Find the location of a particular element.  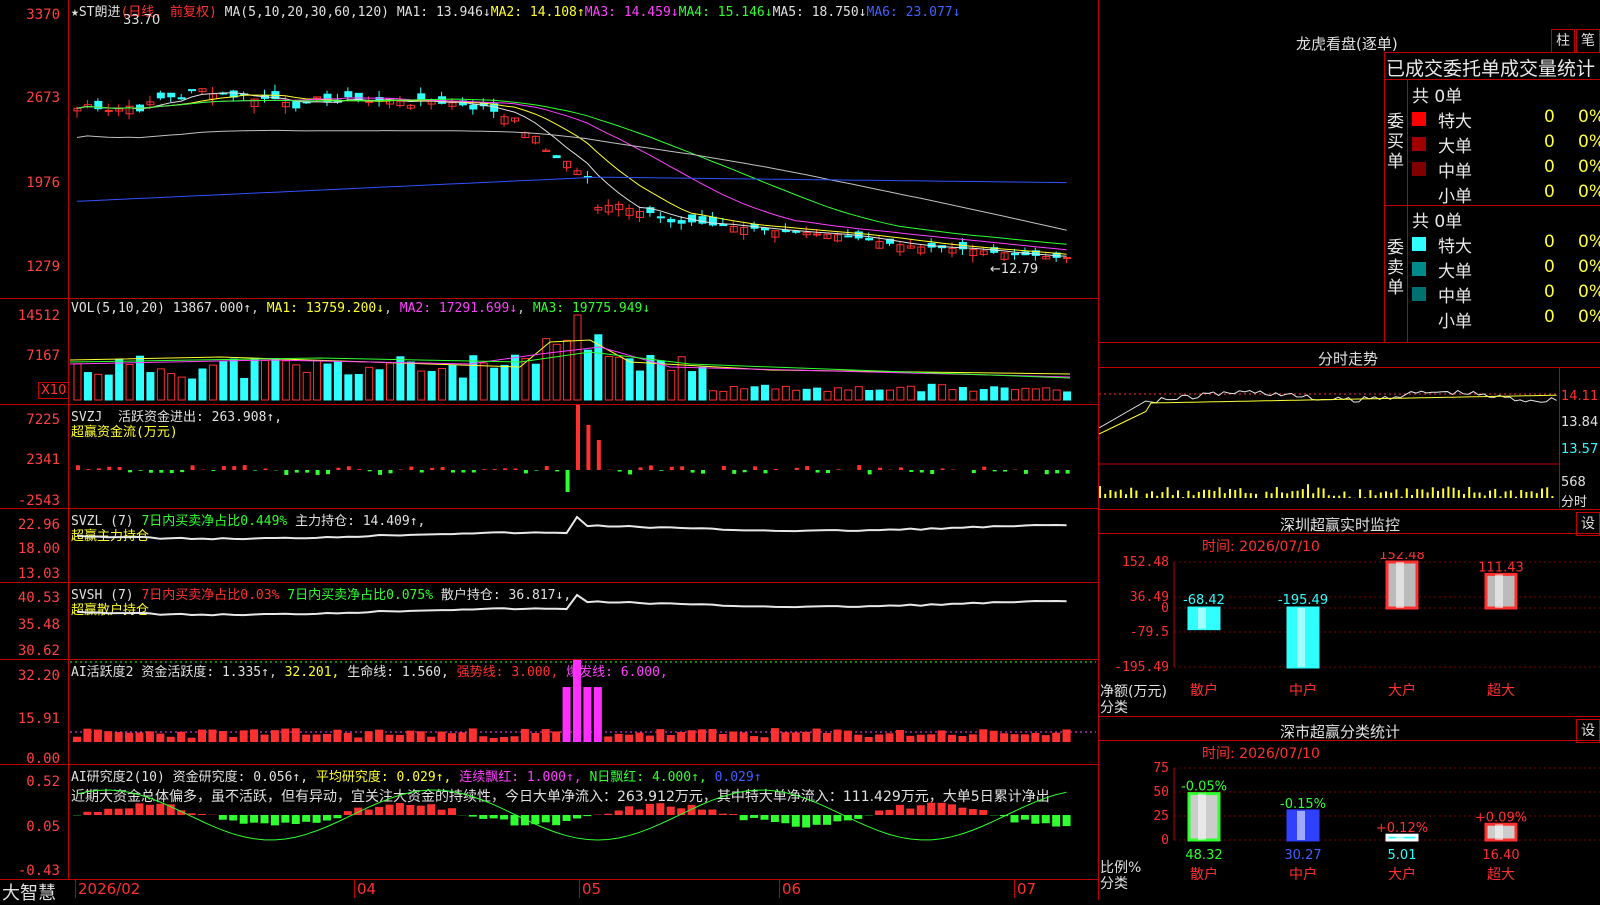

svsh-ytick-2: 30.62 is located at coordinates (30, 651).